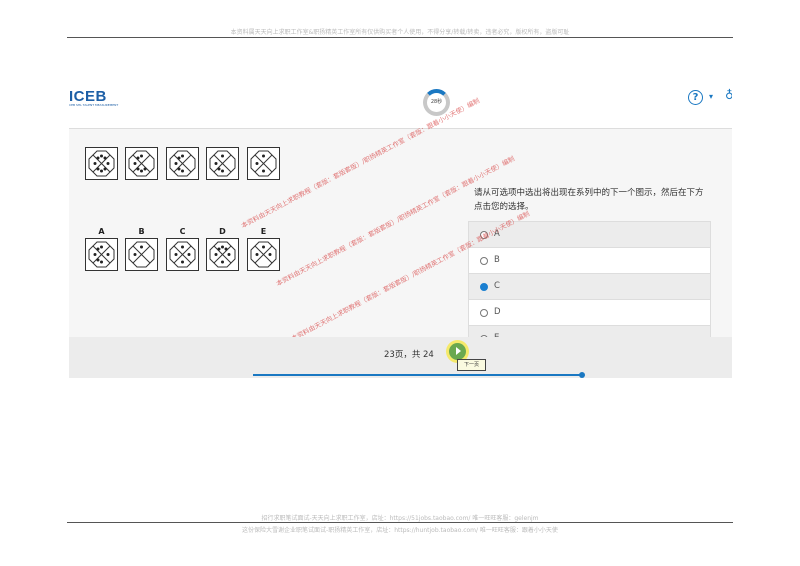 This screenshot has height=566, width=800. Describe the element at coordinates (497, 286) in the screenshot. I see `option-c-label: C` at that location.